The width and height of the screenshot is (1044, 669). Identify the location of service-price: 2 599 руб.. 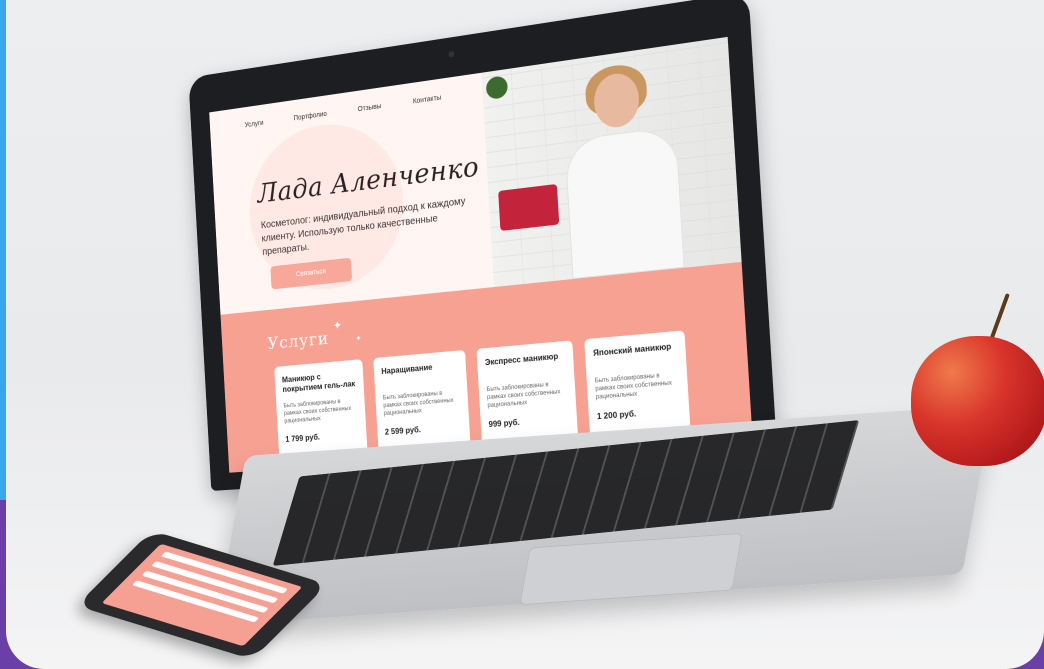
(403, 431).